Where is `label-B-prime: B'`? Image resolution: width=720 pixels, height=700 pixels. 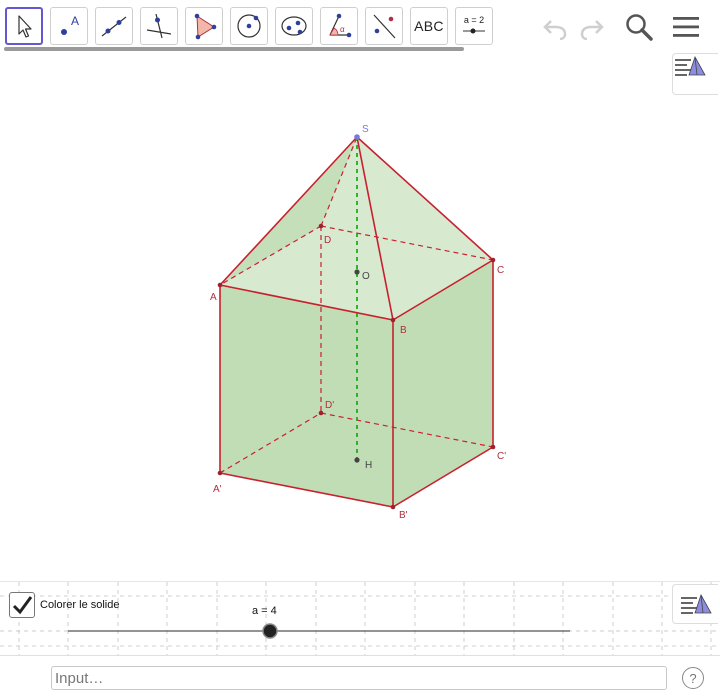
label-B-prime: B' is located at coordinates (403, 515).